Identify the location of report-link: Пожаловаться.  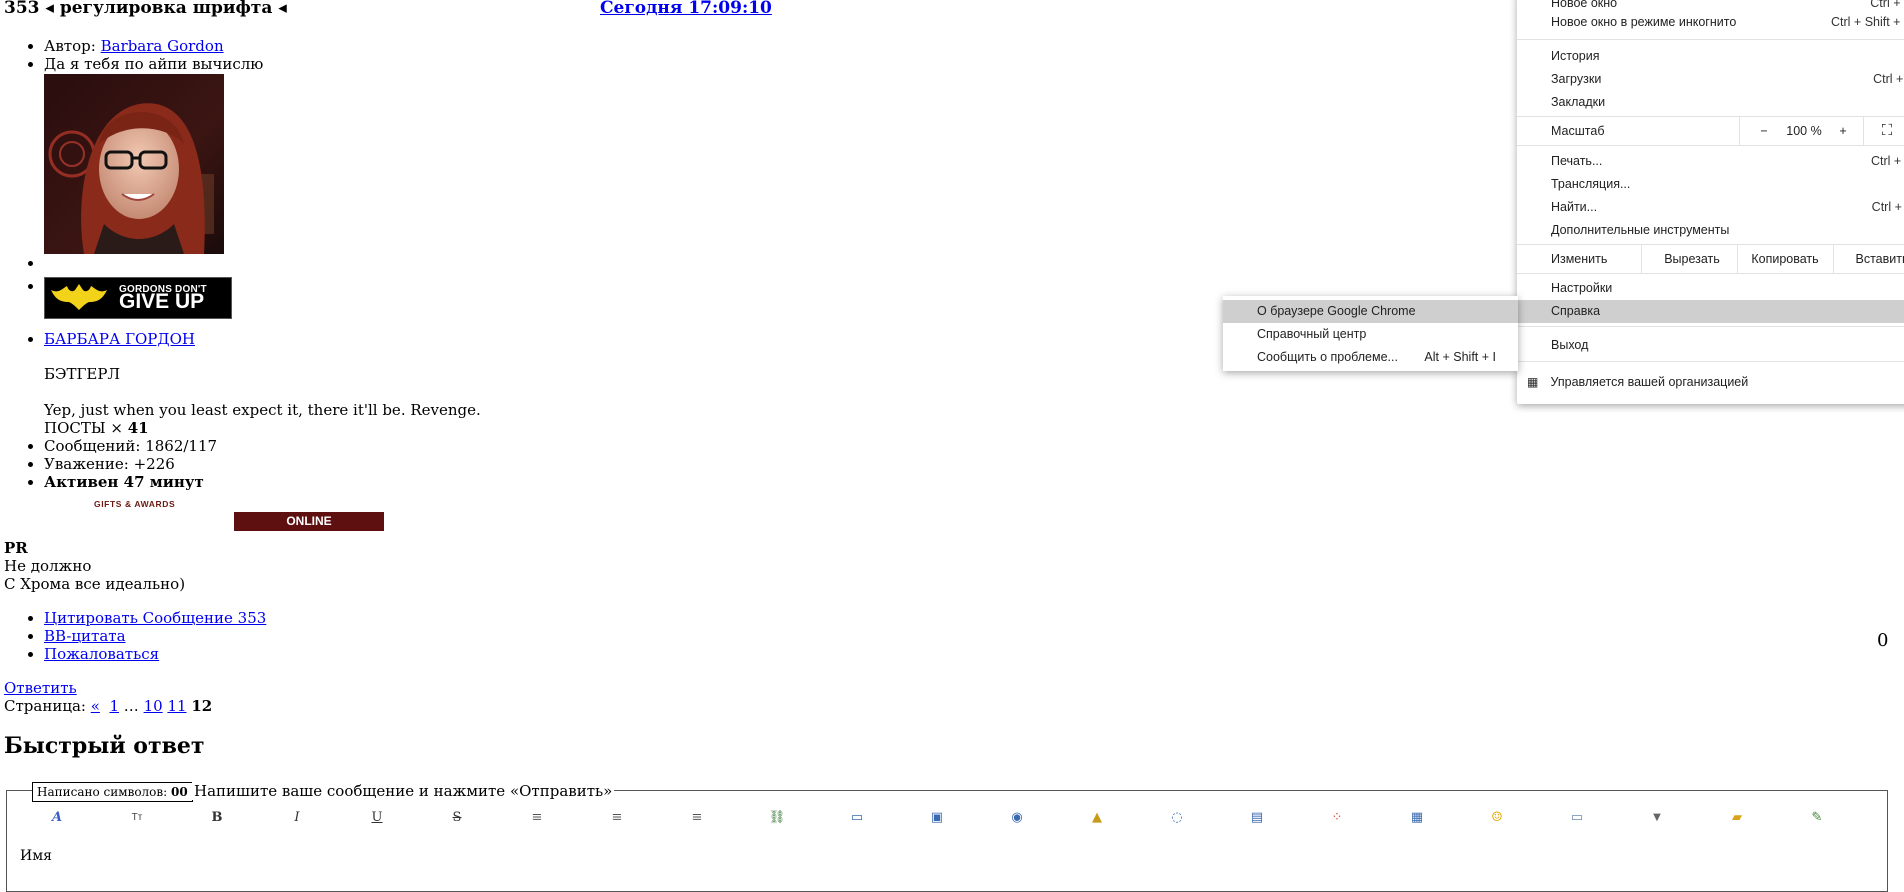
(101, 654).